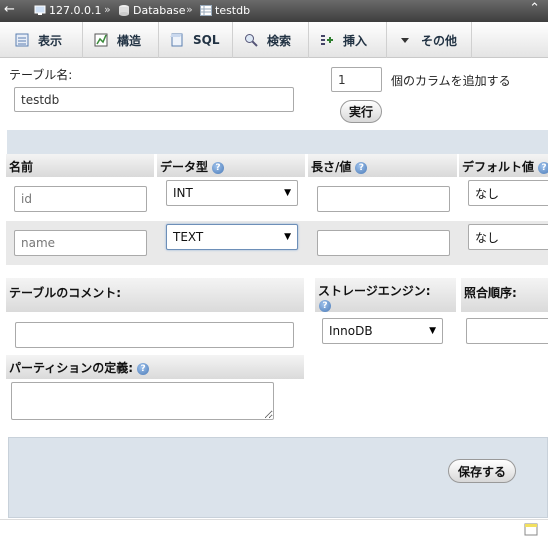  I want to click on tab-insert-label: 挿入, so click(355, 40).